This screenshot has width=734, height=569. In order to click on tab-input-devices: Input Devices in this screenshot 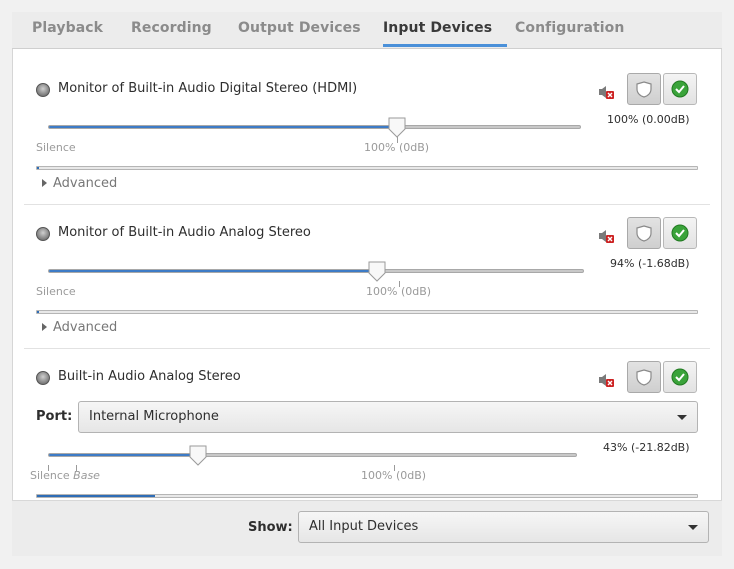, I will do `click(437, 28)`.